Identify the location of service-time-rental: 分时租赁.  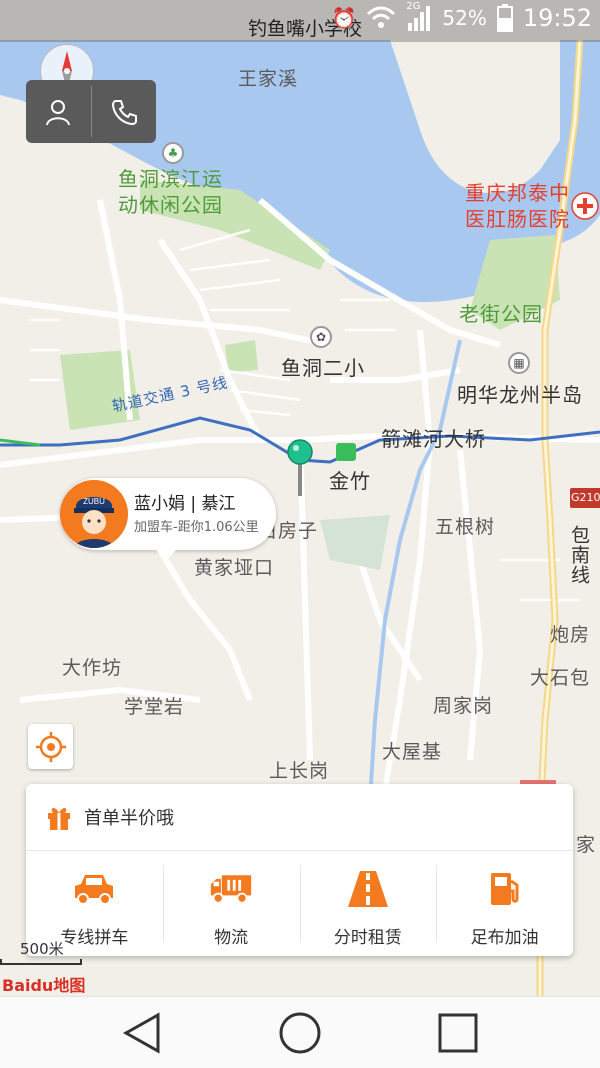
(368, 903).